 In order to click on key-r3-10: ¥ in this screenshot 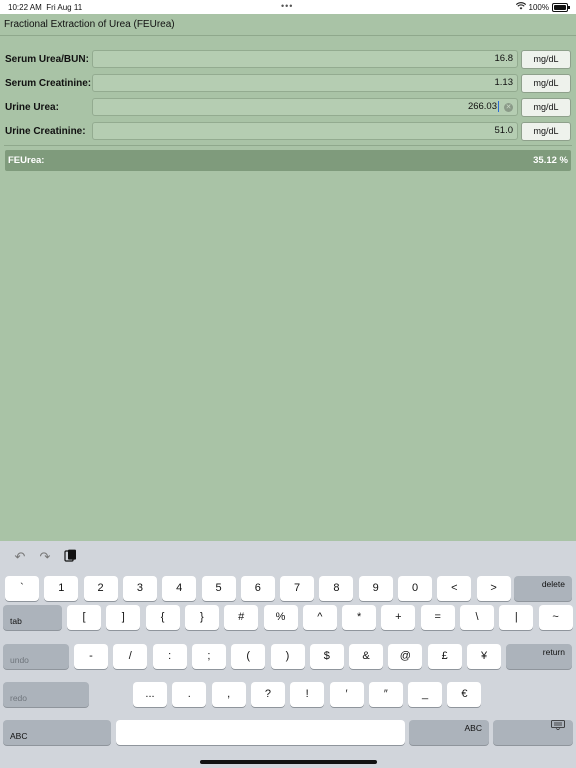, I will do `click(484, 656)`.